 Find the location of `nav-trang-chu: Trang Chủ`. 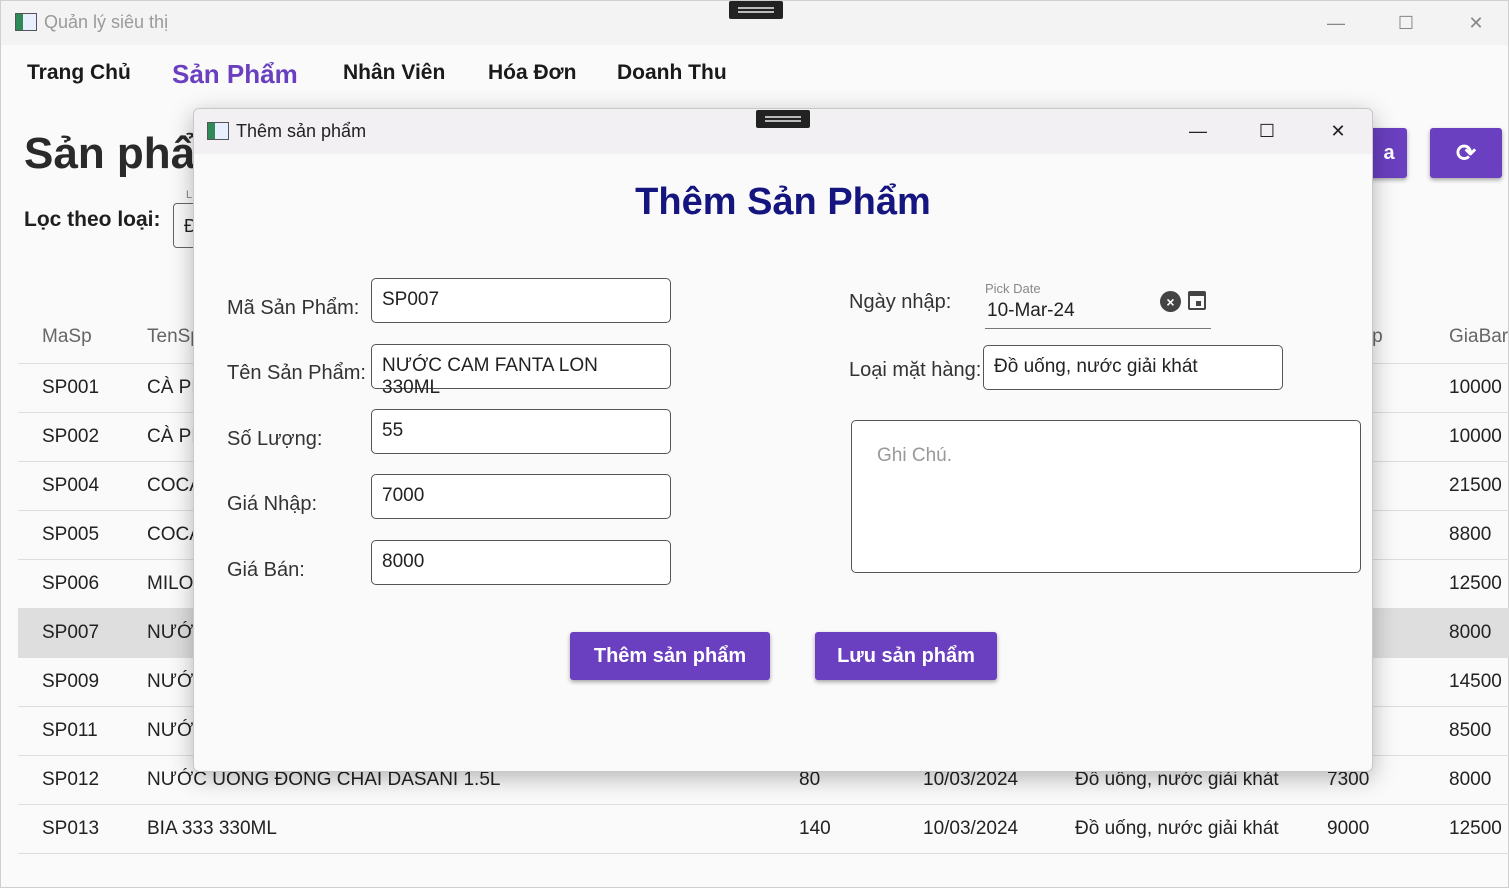

nav-trang-chu: Trang Chủ is located at coordinates (79, 73).